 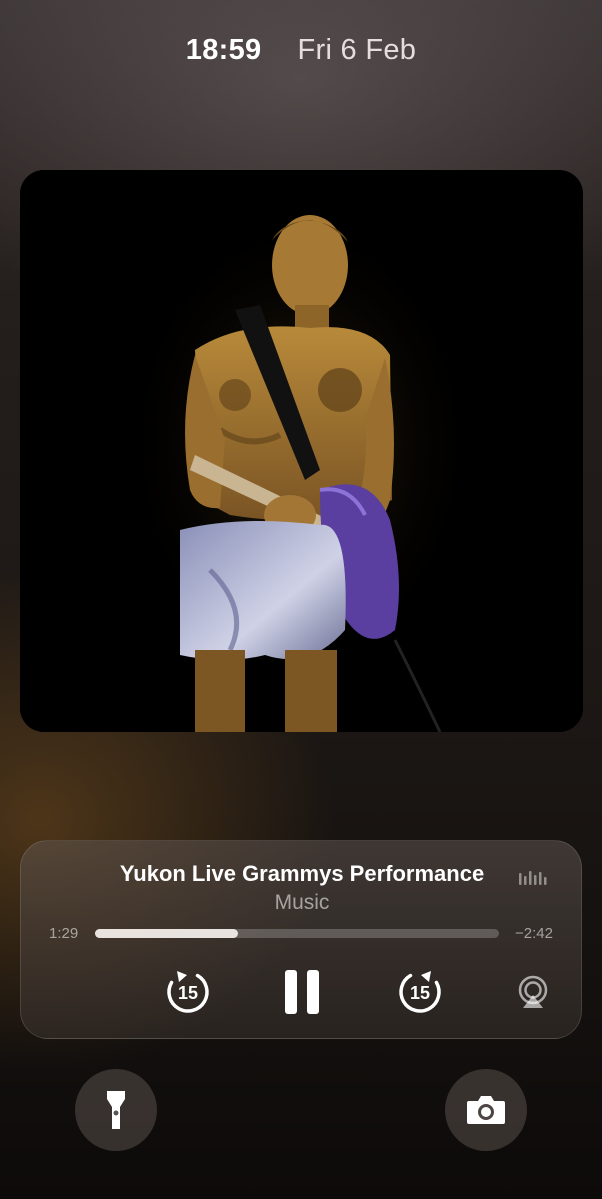 I want to click on skip-forward-15-icon: 15, so click(x=420, y=992).